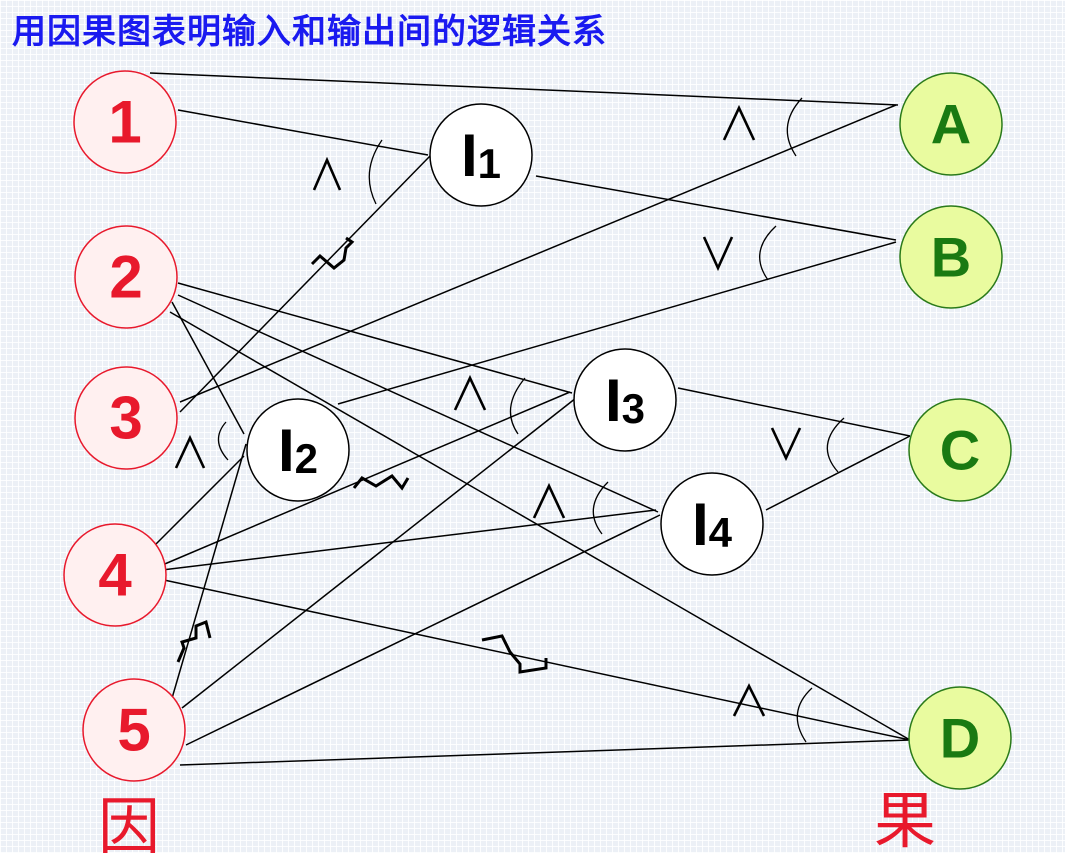 The width and height of the screenshot is (1065, 853). What do you see at coordinates (129, 821) in the screenshot?
I see `cause-label: 因` at bounding box center [129, 821].